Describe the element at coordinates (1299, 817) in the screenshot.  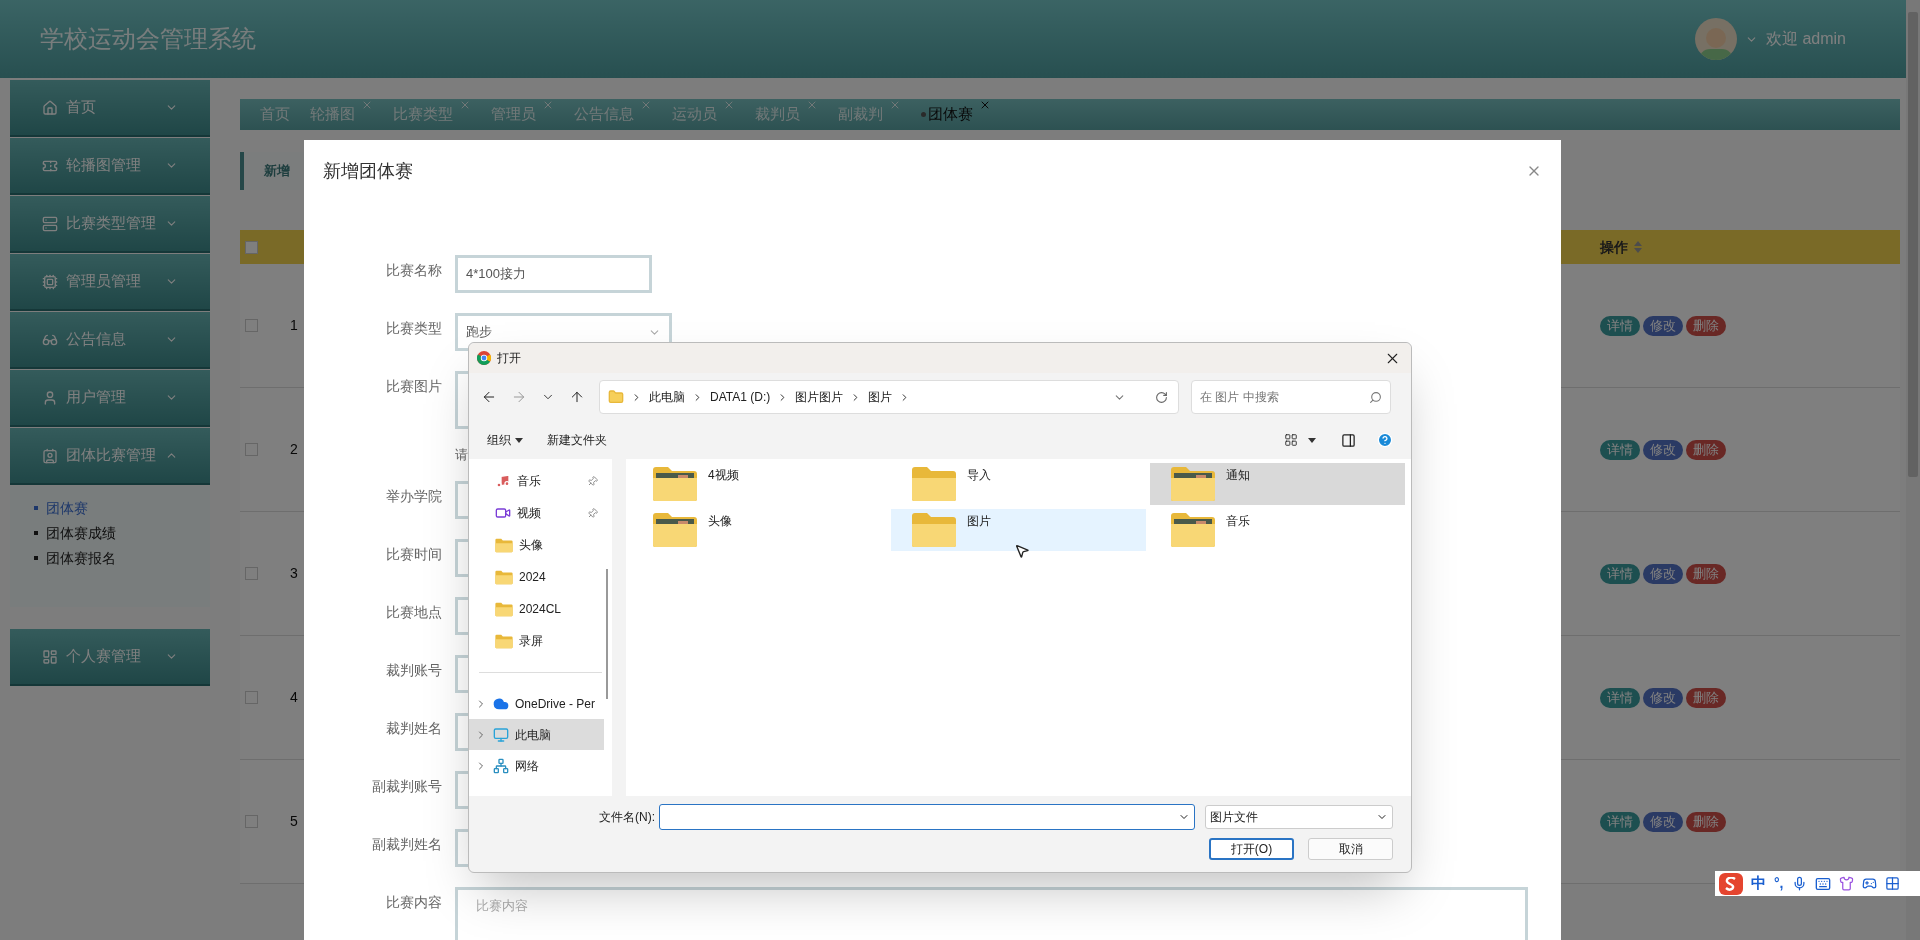
I see `file-type-select: 图片文件` at that location.